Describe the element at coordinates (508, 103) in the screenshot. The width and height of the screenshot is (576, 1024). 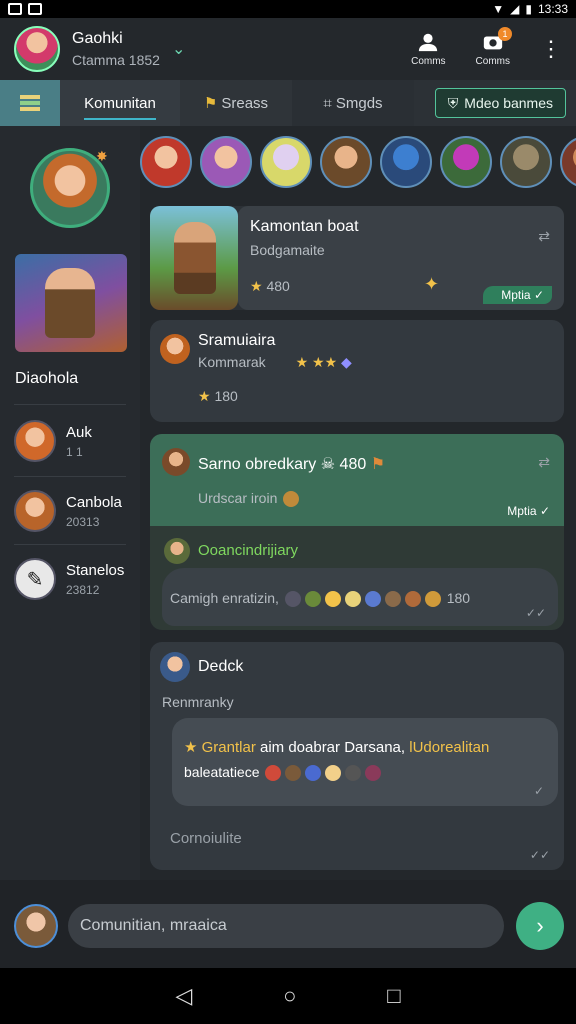
I see `video-banners-label: Mdeo banmes` at that location.